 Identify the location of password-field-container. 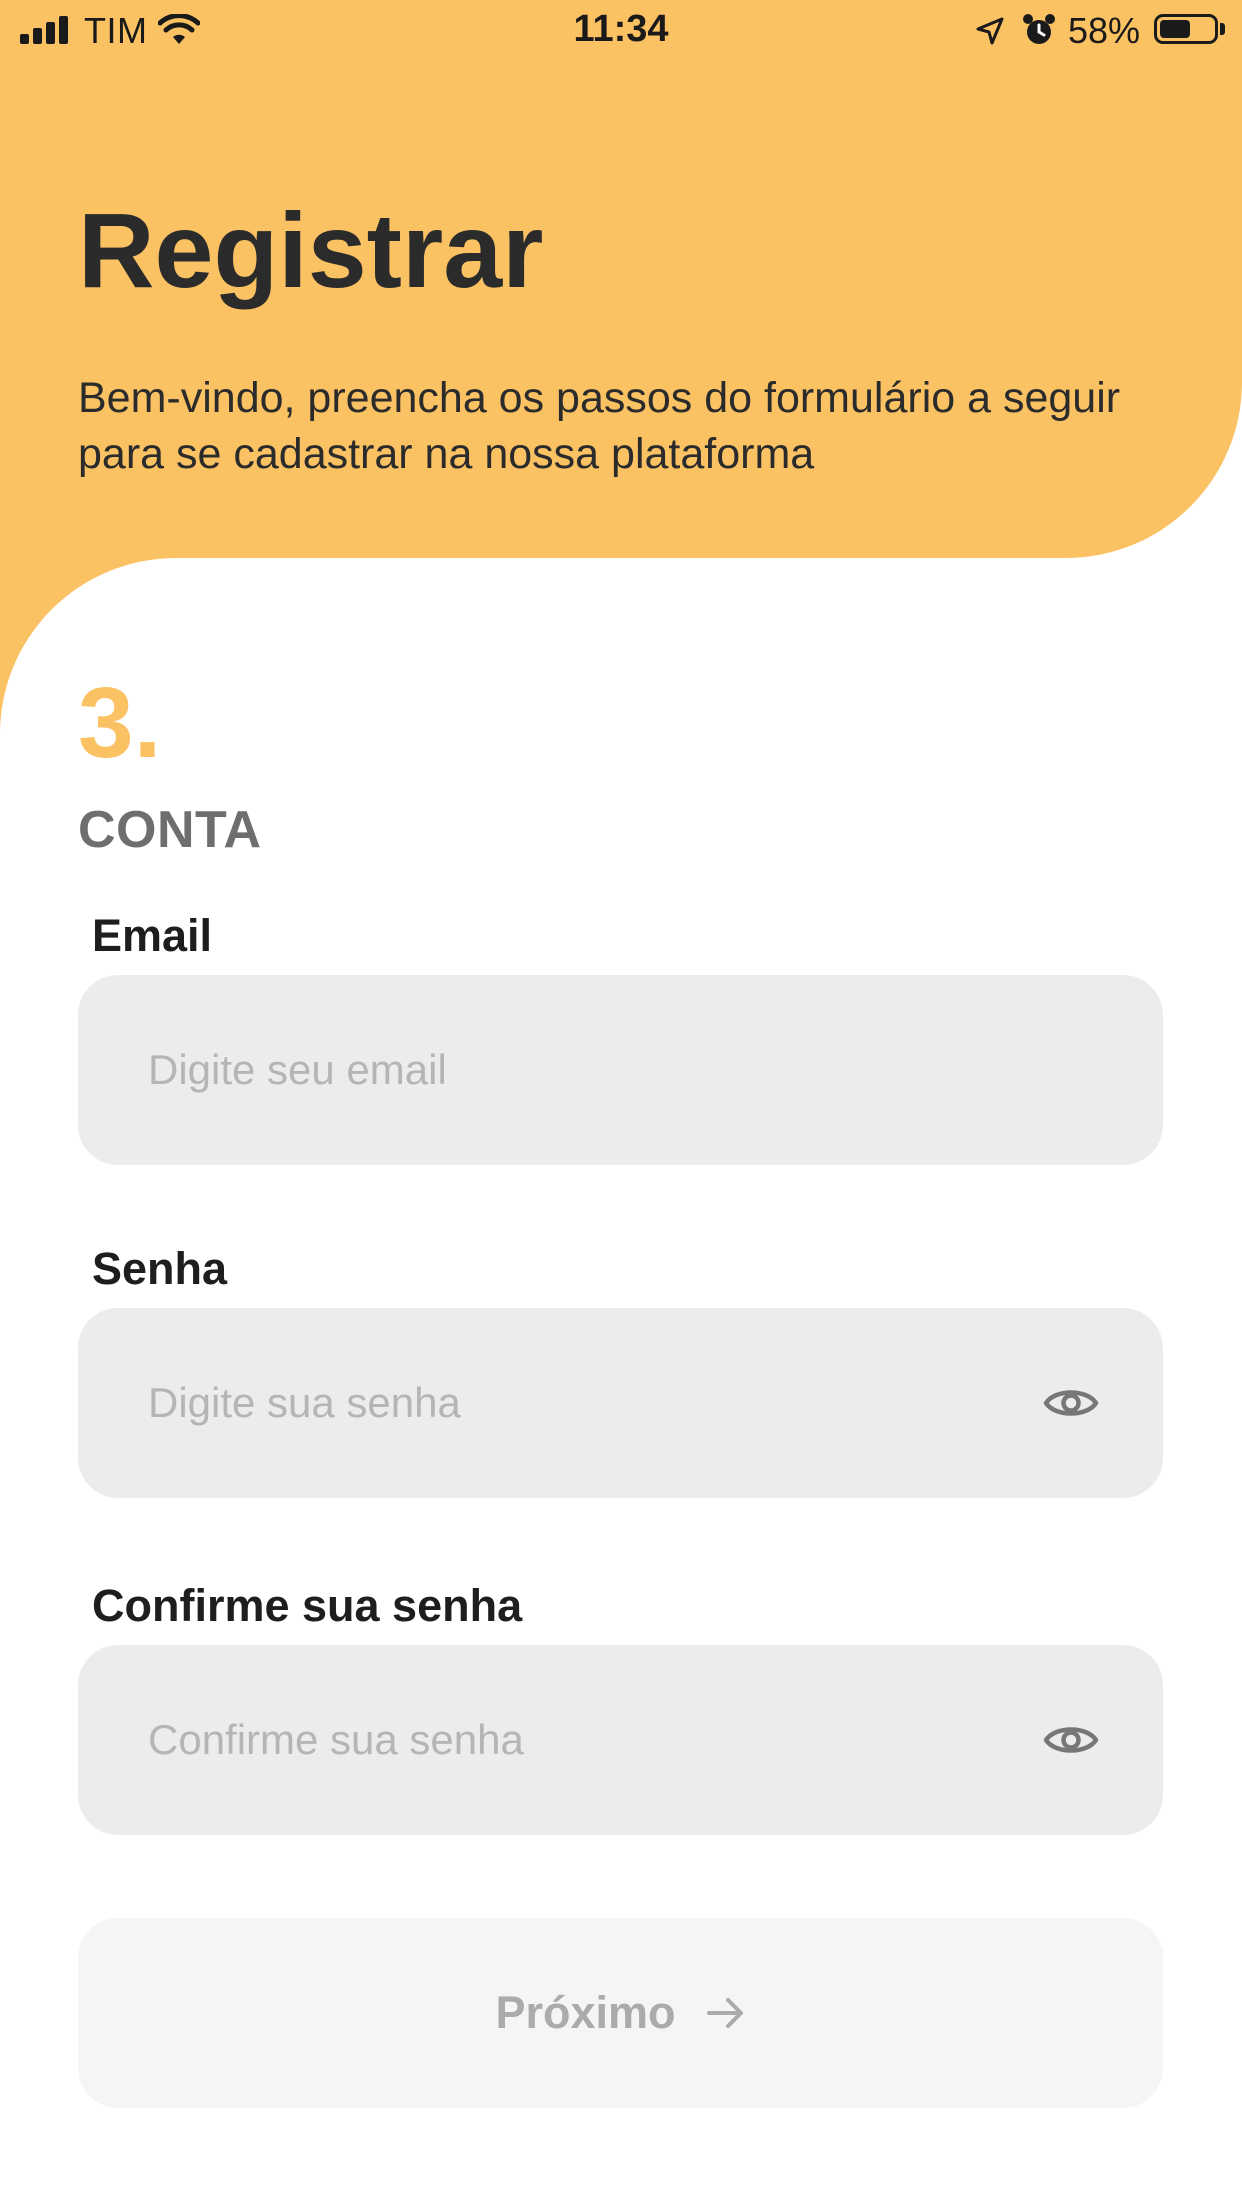
(620, 1403).